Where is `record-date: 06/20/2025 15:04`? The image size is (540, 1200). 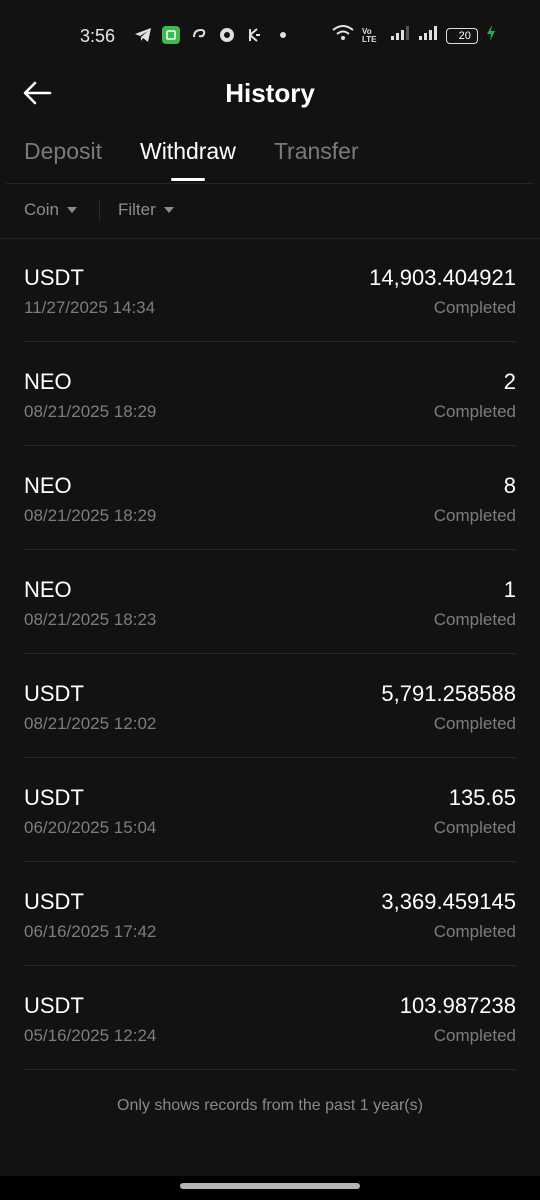 record-date: 06/20/2025 15:04 is located at coordinates (90, 827).